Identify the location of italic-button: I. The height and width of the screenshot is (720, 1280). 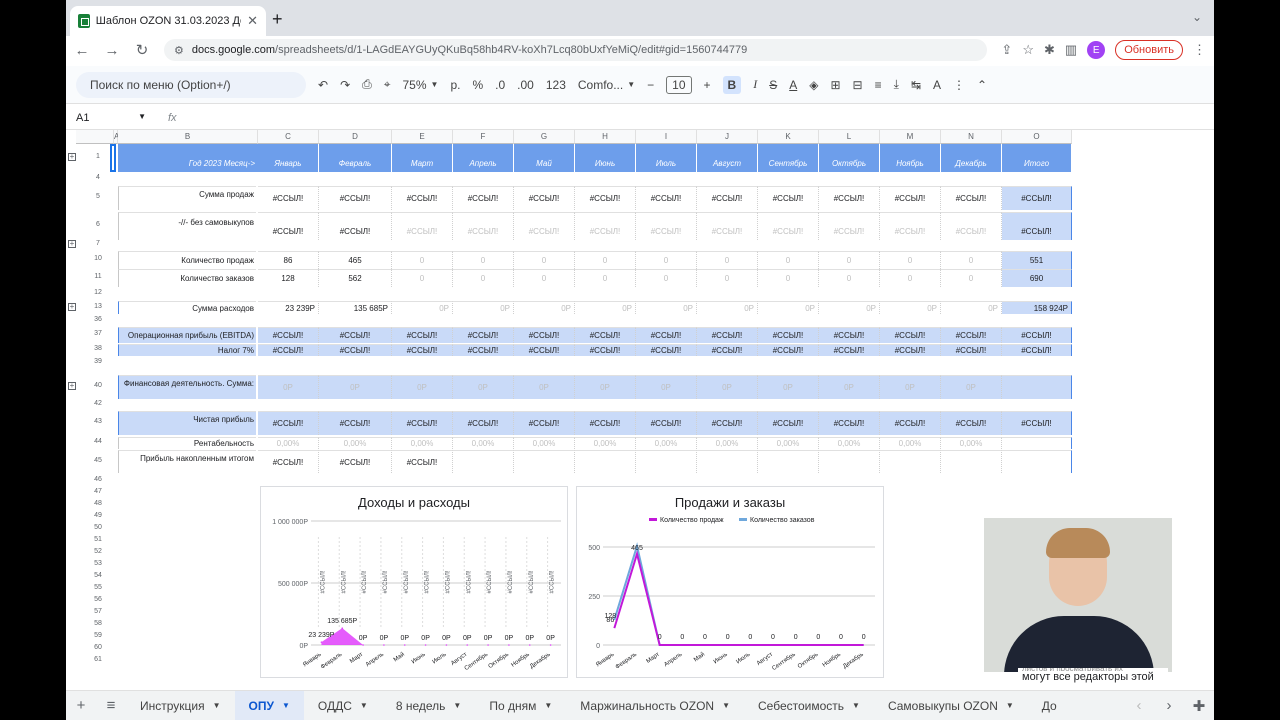
(755, 84).